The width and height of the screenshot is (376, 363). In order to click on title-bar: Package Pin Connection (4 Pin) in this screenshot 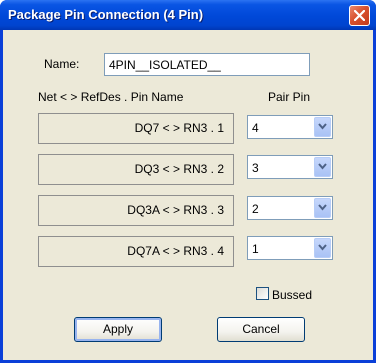, I will do `click(188, 15)`.